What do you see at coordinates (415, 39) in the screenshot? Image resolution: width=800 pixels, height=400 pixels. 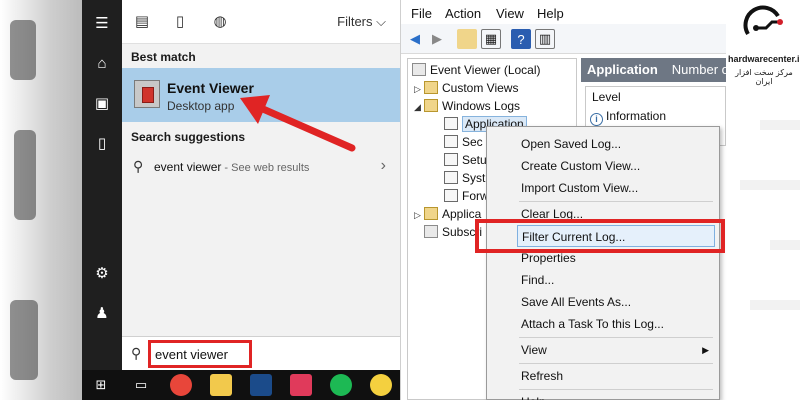 I see `back-icon: ◀` at bounding box center [415, 39].